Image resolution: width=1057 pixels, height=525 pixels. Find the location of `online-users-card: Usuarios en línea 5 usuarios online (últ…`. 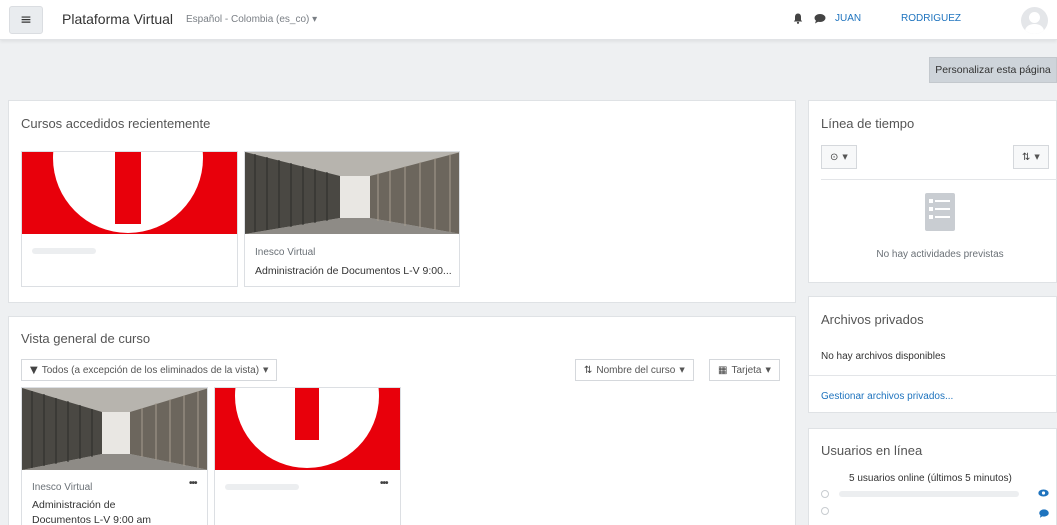

online-users-card: Usuarios en línea 5 usuarios online (últ… is located at coordinates (932, 476).